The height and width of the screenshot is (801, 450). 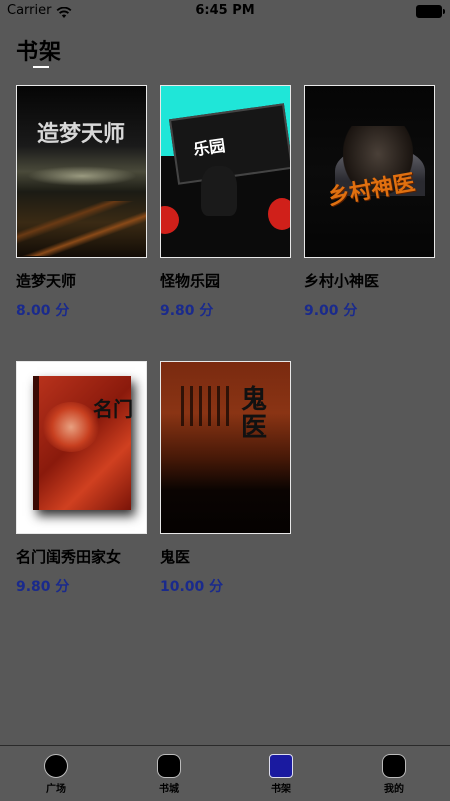 What do you see at coordinates (281, 789) in the screenshot?
I see `tab-label: 书架` at bounding box center [281, 789].